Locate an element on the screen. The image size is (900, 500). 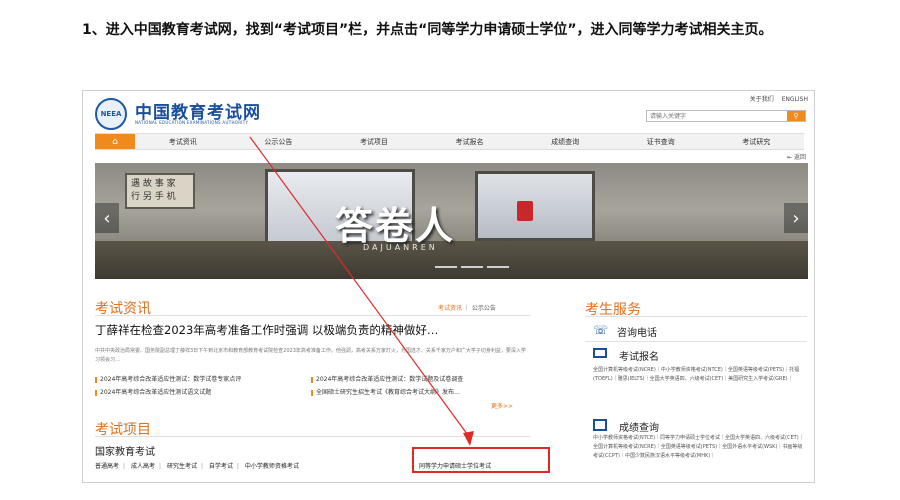
score-heading: 成绩查询 is located at coordinates (639, 426).